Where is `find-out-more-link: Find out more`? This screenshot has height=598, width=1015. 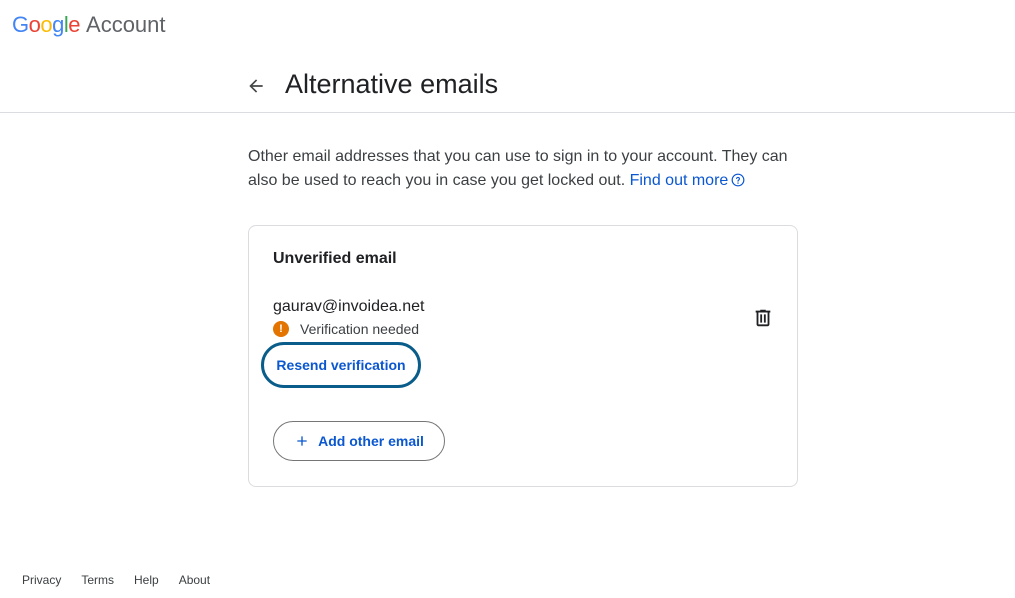 find-out-more-link: Find out more is located at coordinates (688, 180).